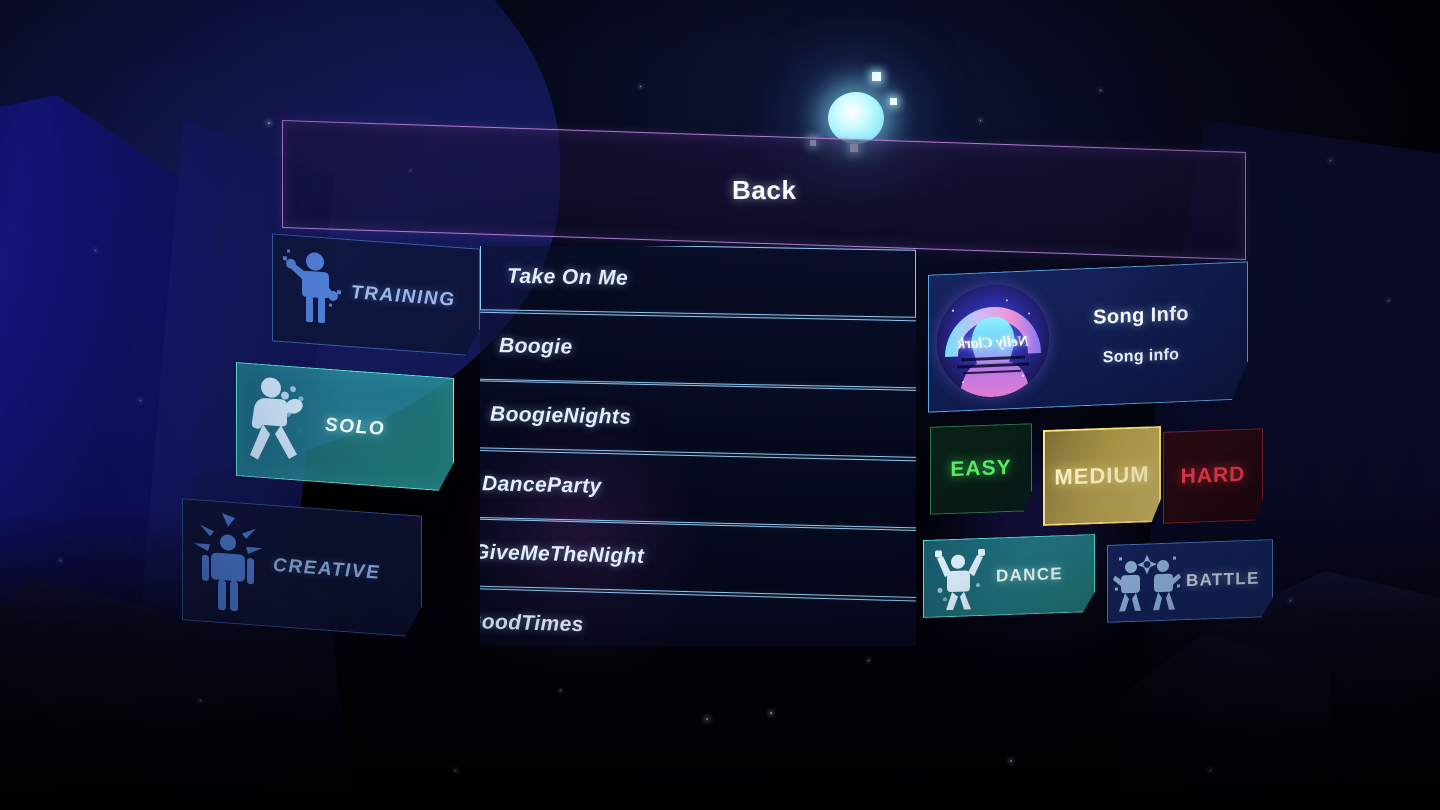 This screenshot has height=810, width=1440. Describe the element at coordinates (541, 484) in the screenshot. I see `song-list-item-title: DanceParty` at that location.